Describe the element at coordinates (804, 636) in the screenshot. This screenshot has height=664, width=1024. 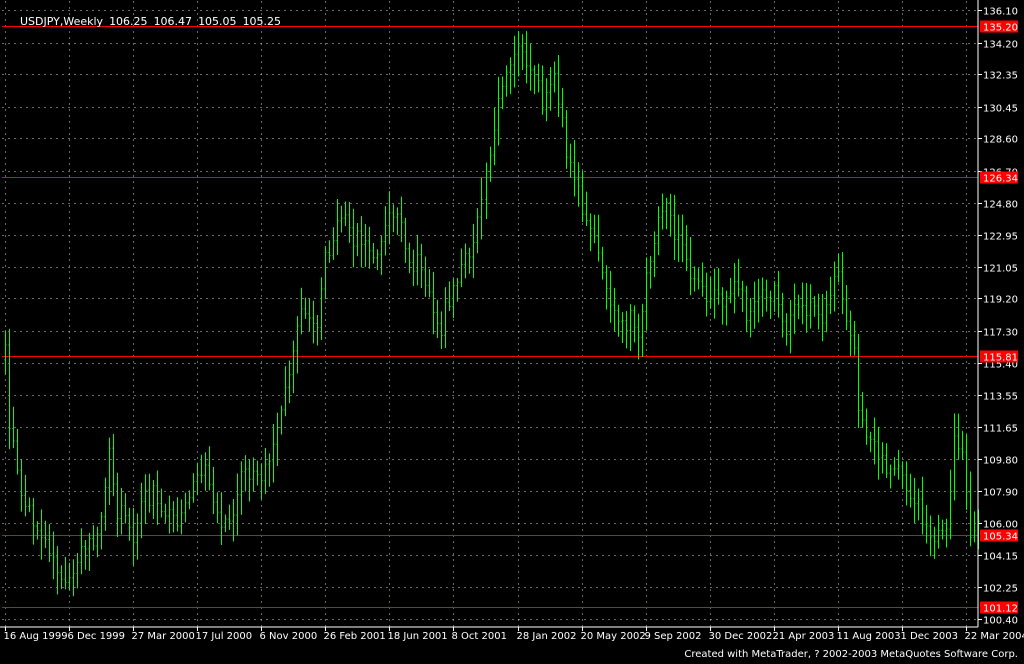
I see `x-tick-label: 21 Apr 2003` at that location.